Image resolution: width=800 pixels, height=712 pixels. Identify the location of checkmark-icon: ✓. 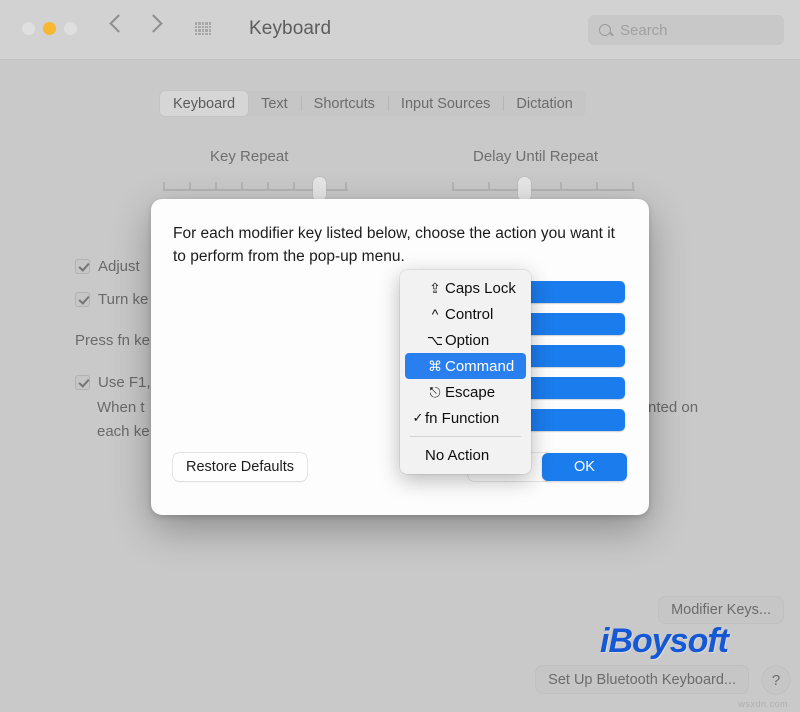
(418, 417).